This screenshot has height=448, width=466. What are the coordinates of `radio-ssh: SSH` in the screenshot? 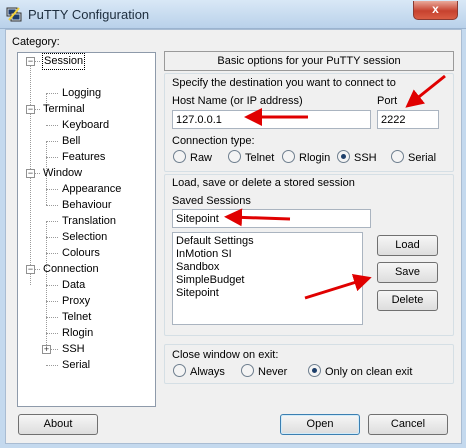 It's located at (357, 157).